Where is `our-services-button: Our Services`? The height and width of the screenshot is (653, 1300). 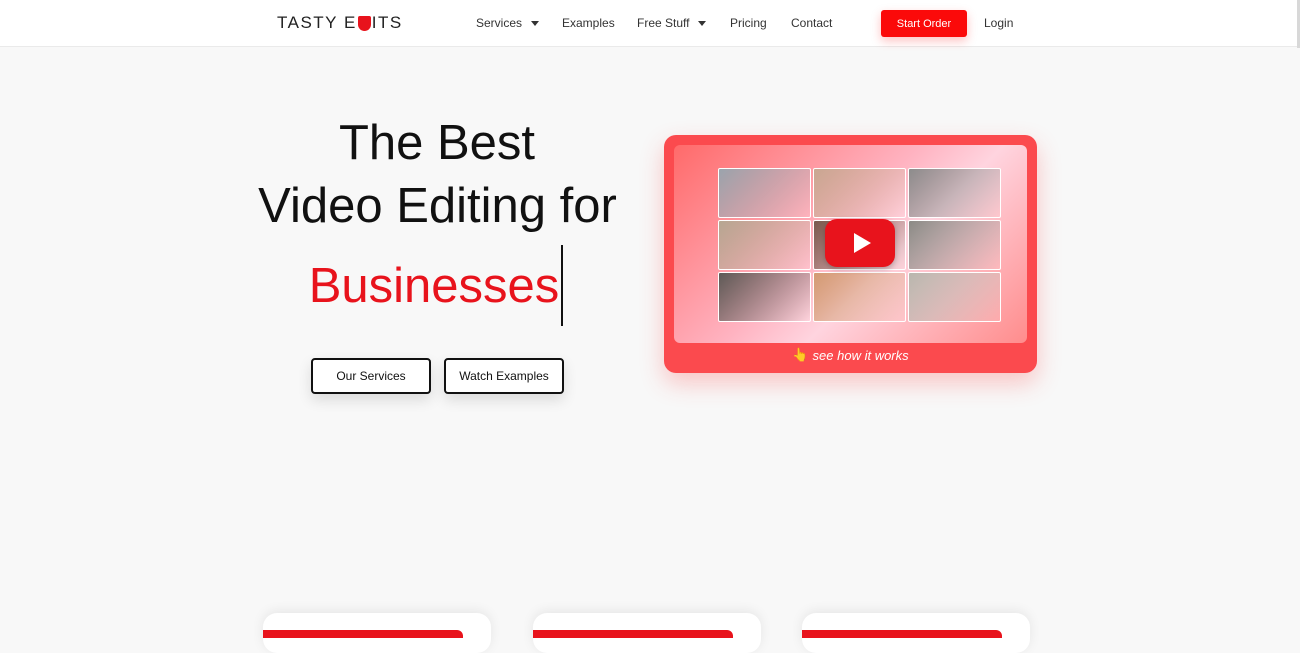
our-services-button: Our Services is located at coordinates (371, 376).